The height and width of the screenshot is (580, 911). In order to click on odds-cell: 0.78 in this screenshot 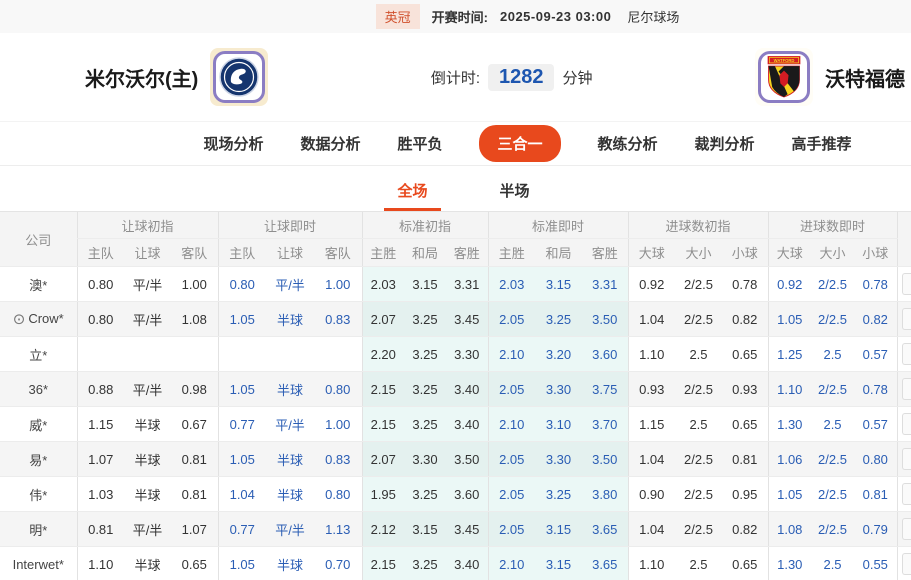, I will do `click(876, 284)`.